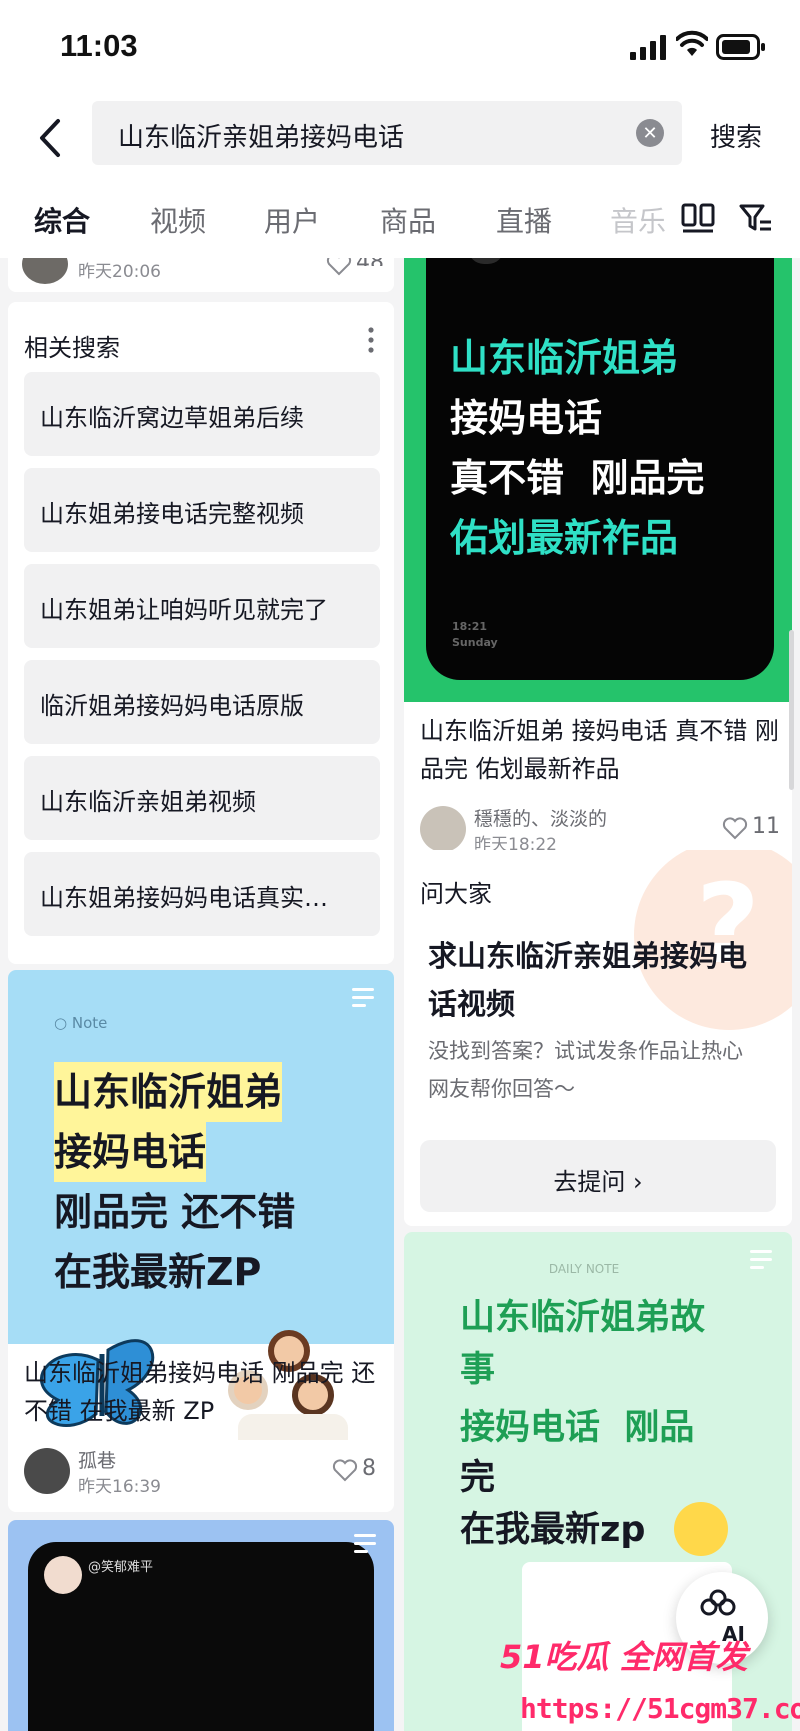 The image size is (800, 1731). What do you see at coordinates (577, 1428) in the screenshot?
I see `cover-line: 接妈电话 刚品` at bounding box center [577, 1428].